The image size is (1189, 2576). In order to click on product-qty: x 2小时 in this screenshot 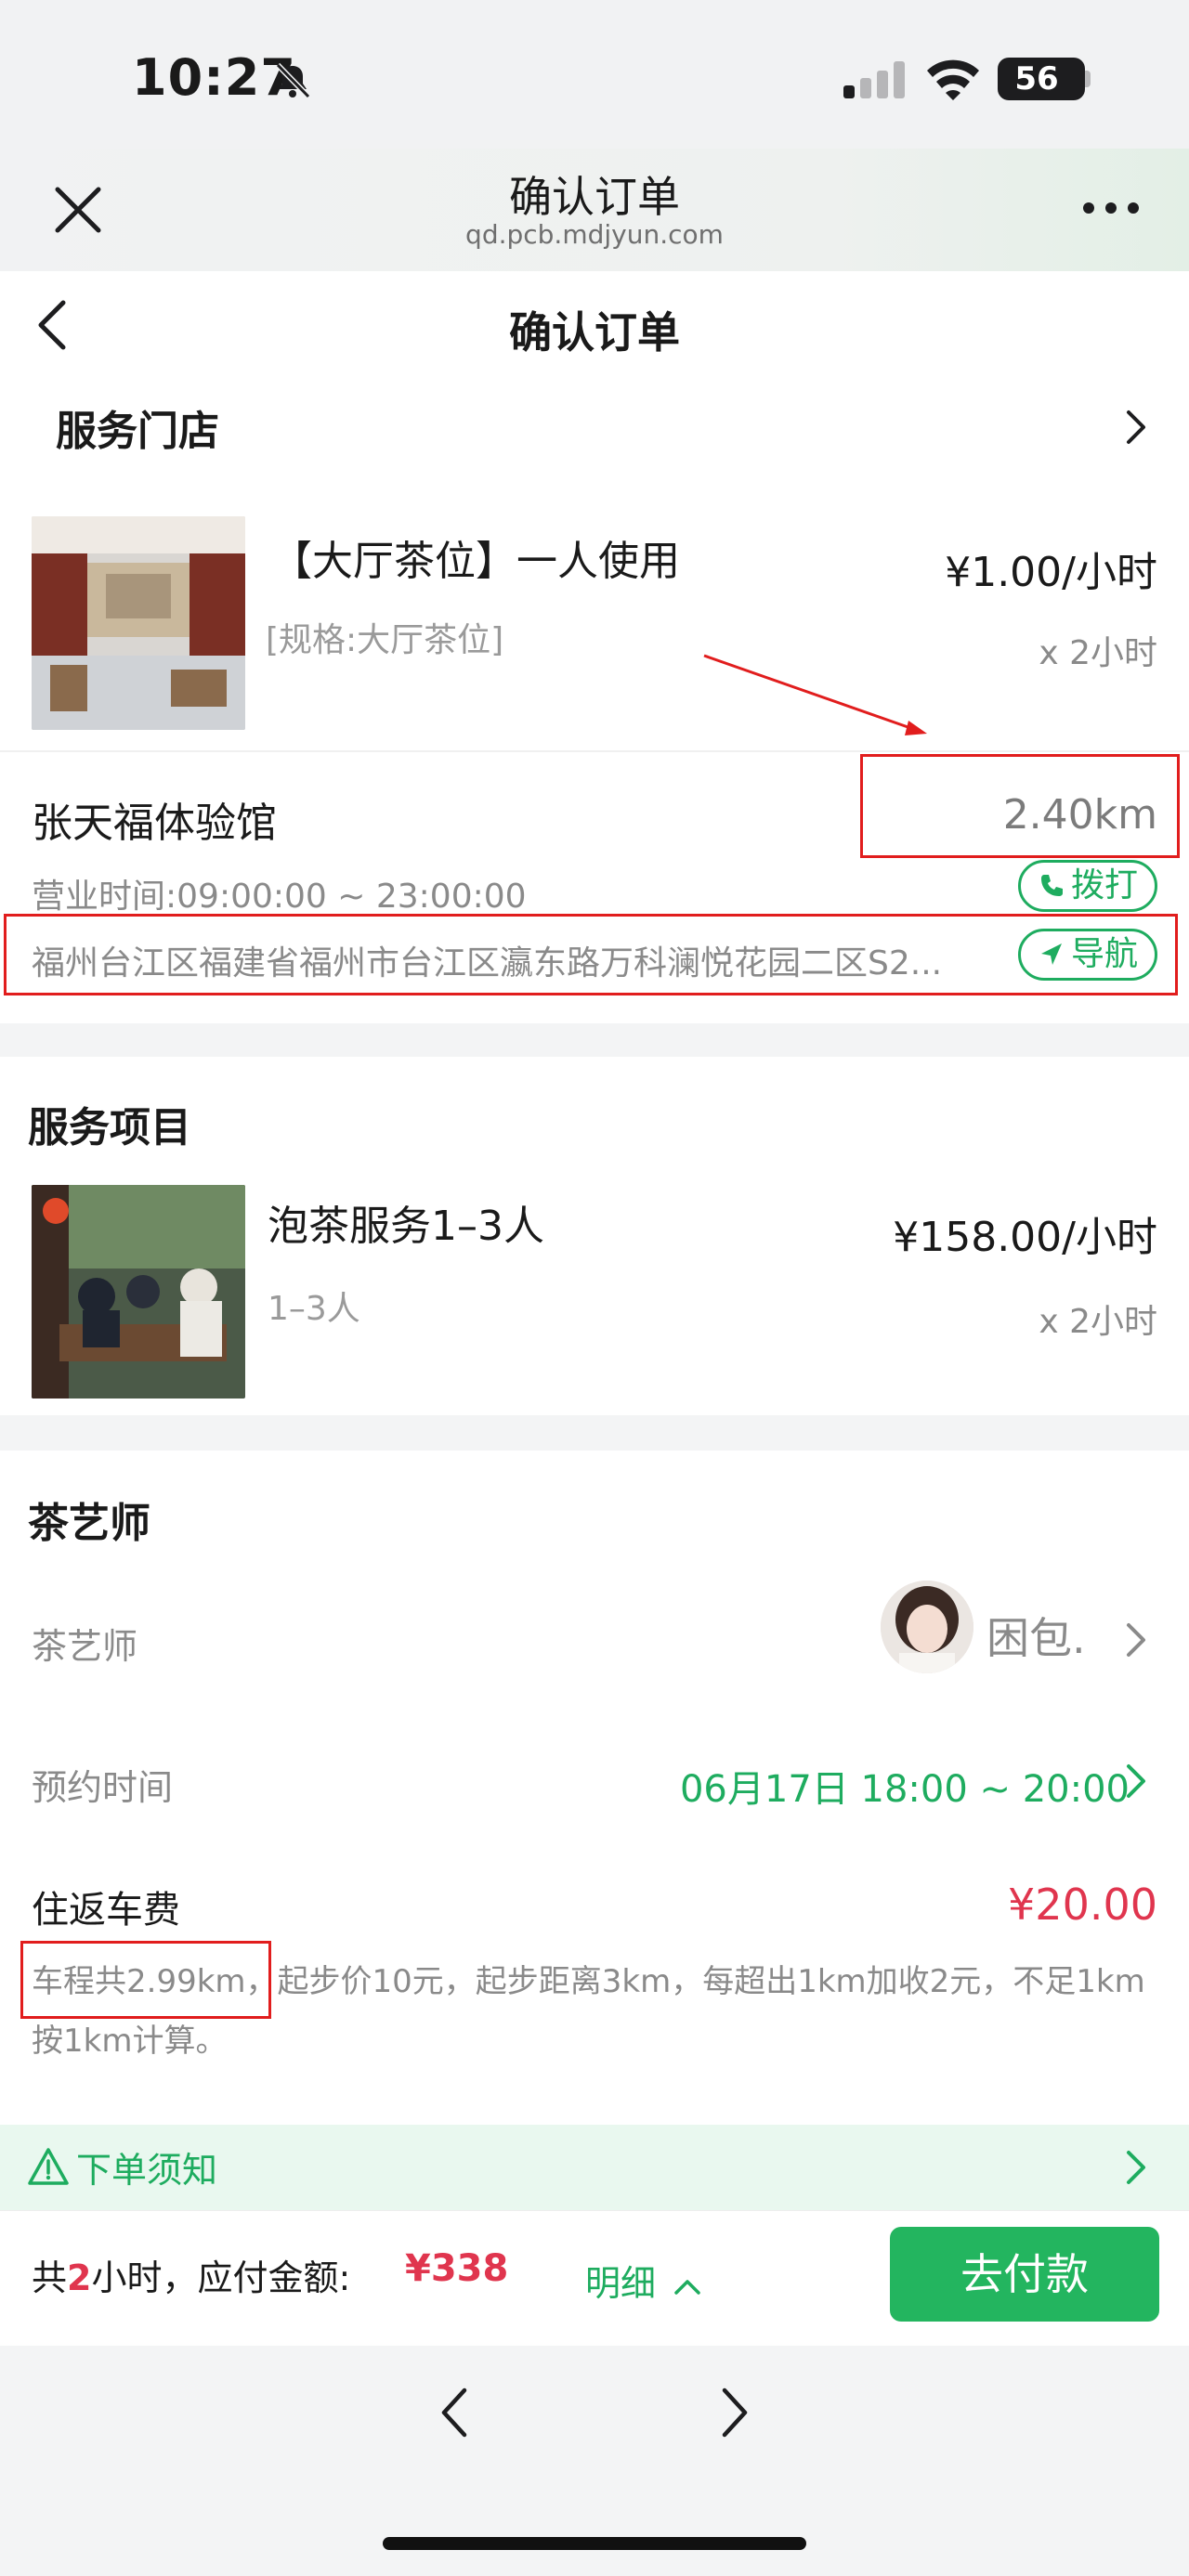, I will do `click(1098, 653)`.